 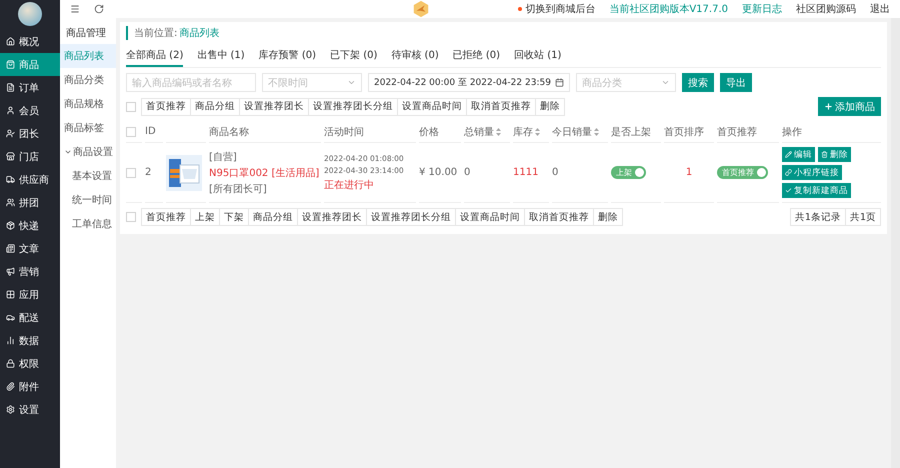 I want to click on menu-icon, so click(x=75, y=9).